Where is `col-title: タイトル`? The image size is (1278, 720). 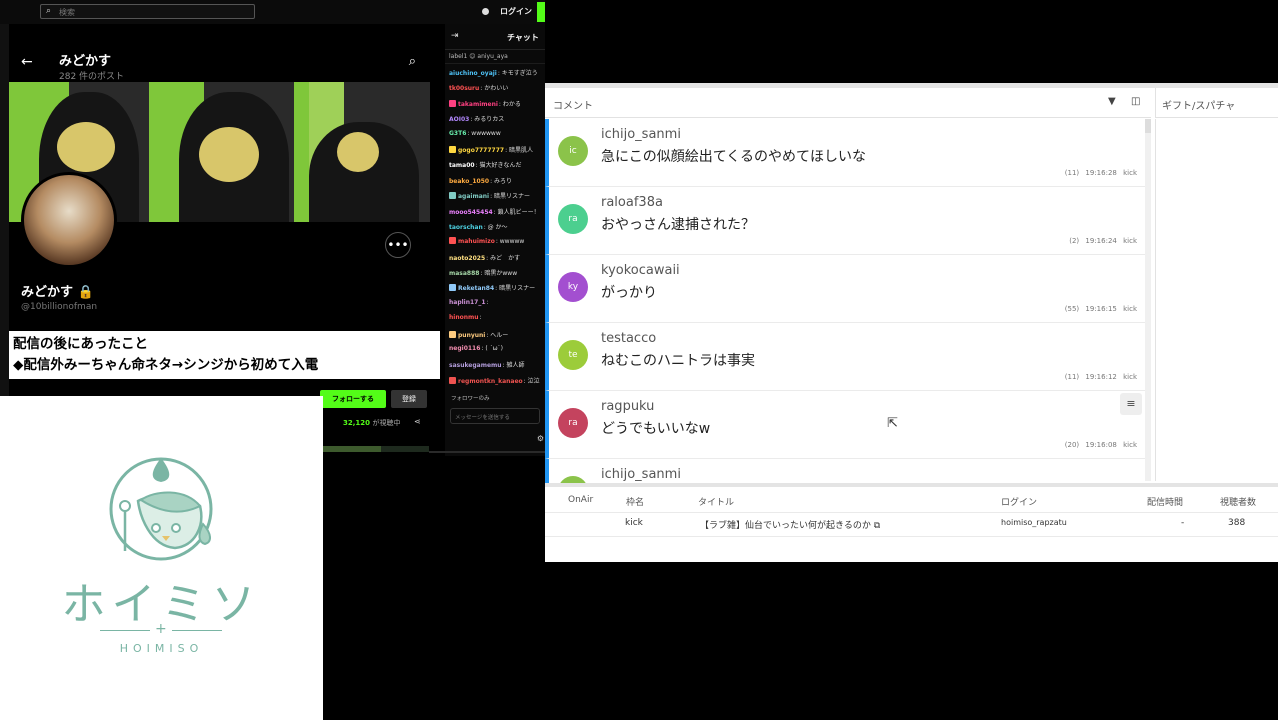 col-title: タイトル is located at coordinates (716, 501).